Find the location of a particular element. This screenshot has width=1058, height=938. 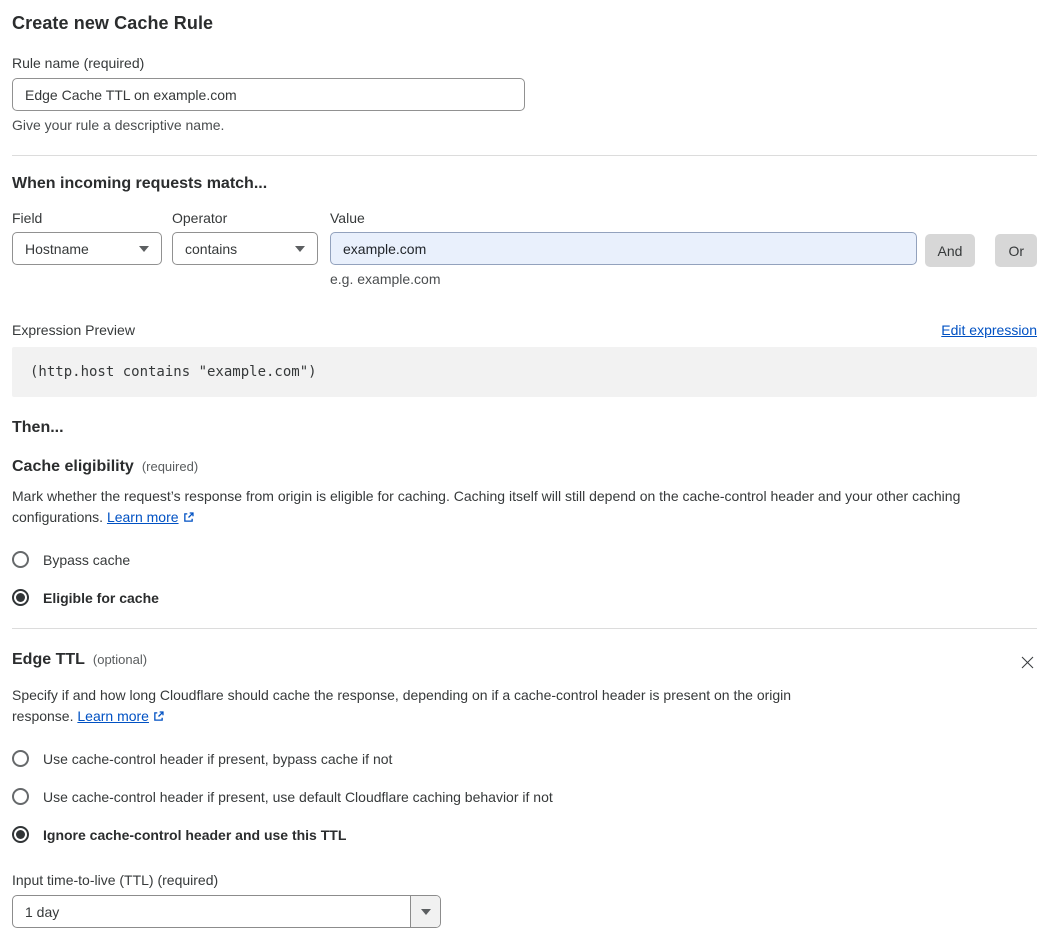

rule-name-input is located at coordinates (268, 94).